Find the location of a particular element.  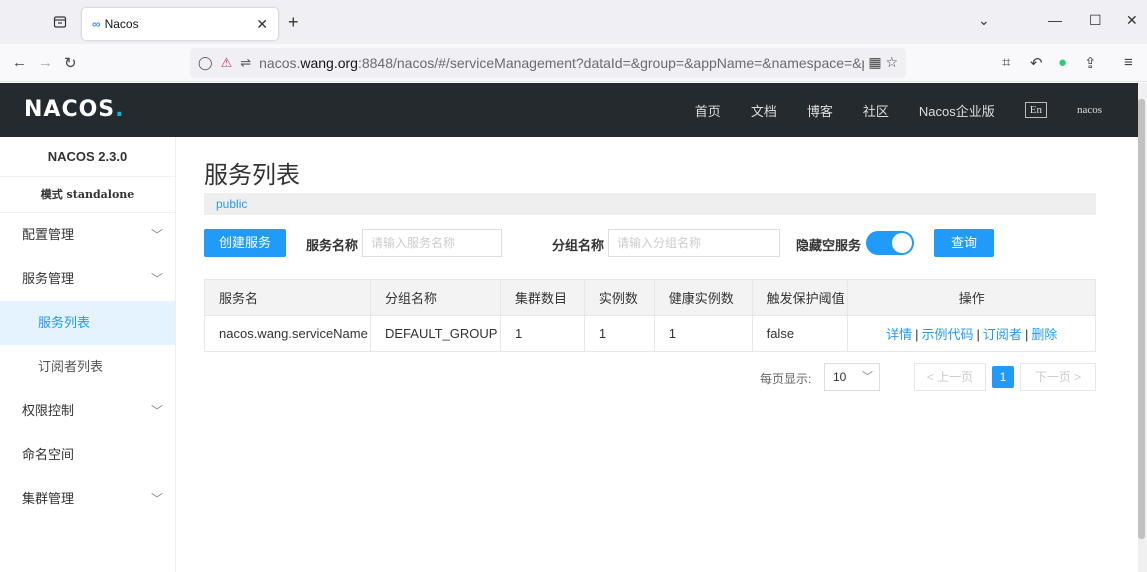

reload-icon: ↻ is located at coordinates (70, 63).